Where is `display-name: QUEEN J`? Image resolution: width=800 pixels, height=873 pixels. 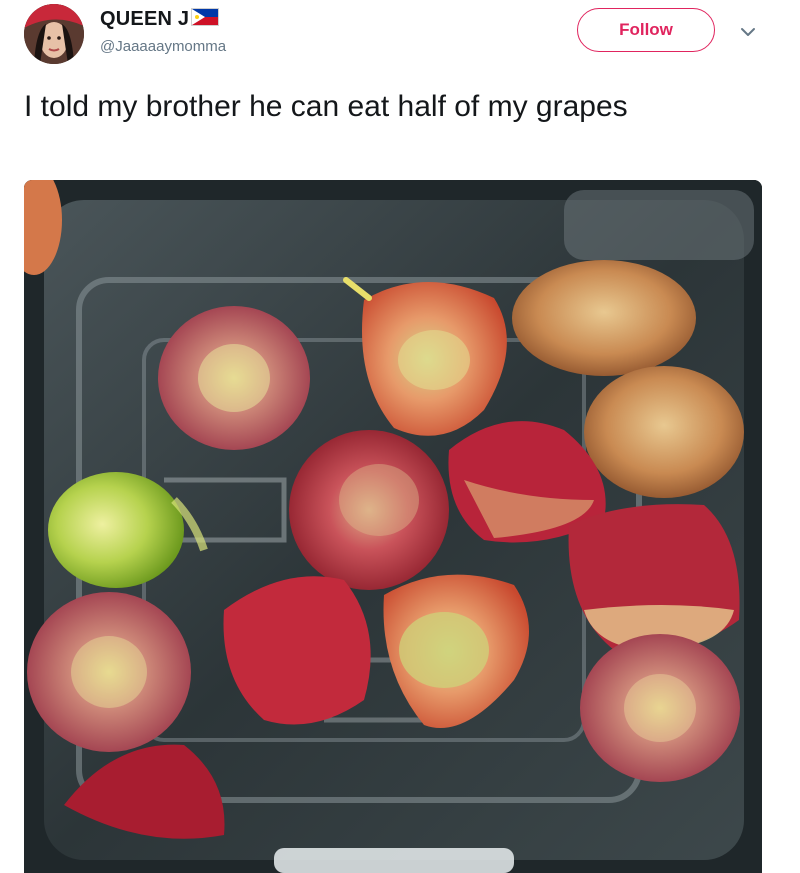 display-name: QUEEN J is located at coordinates (160, 19).